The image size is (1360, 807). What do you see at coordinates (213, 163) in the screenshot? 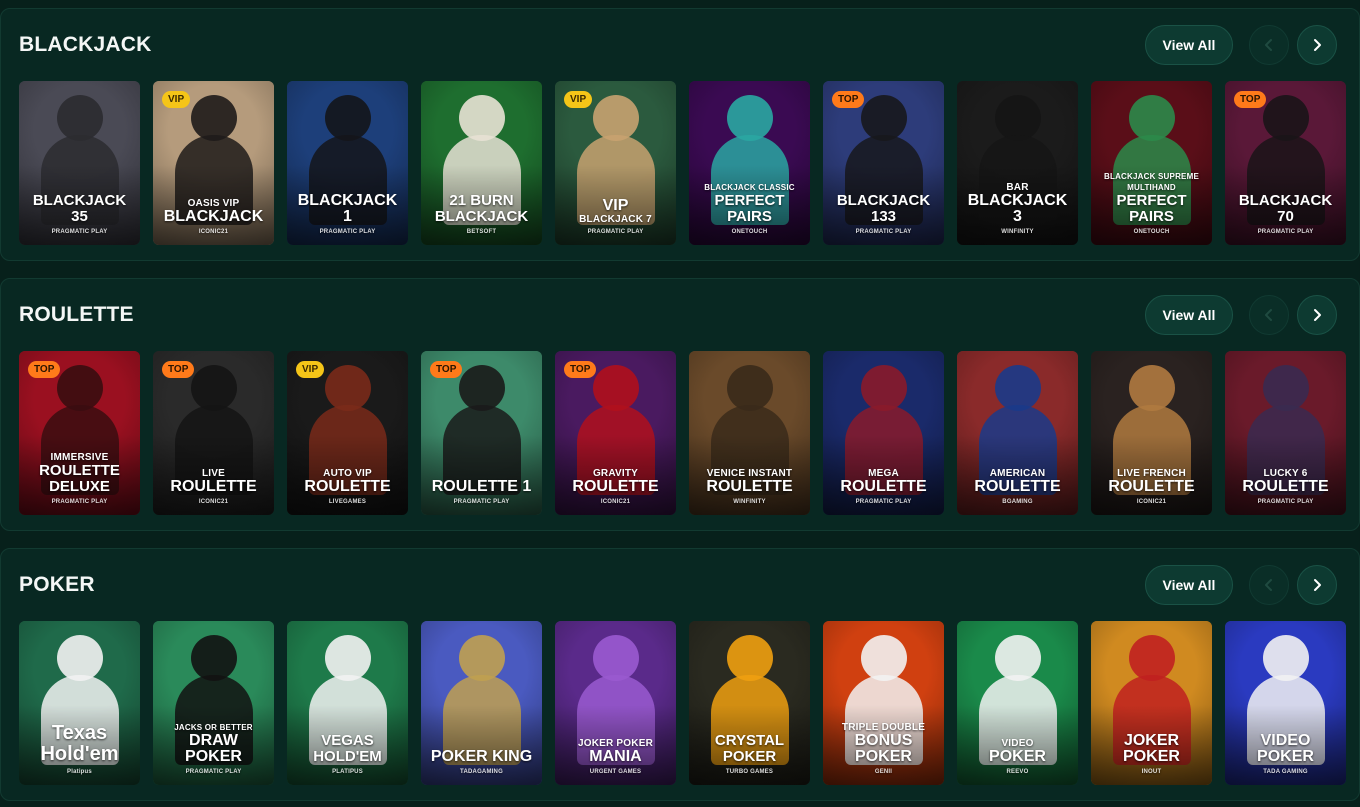
I see `game-card: VIP OASIS VIP BLACKJACK ICONIC21` at bounding box center [213, 163].